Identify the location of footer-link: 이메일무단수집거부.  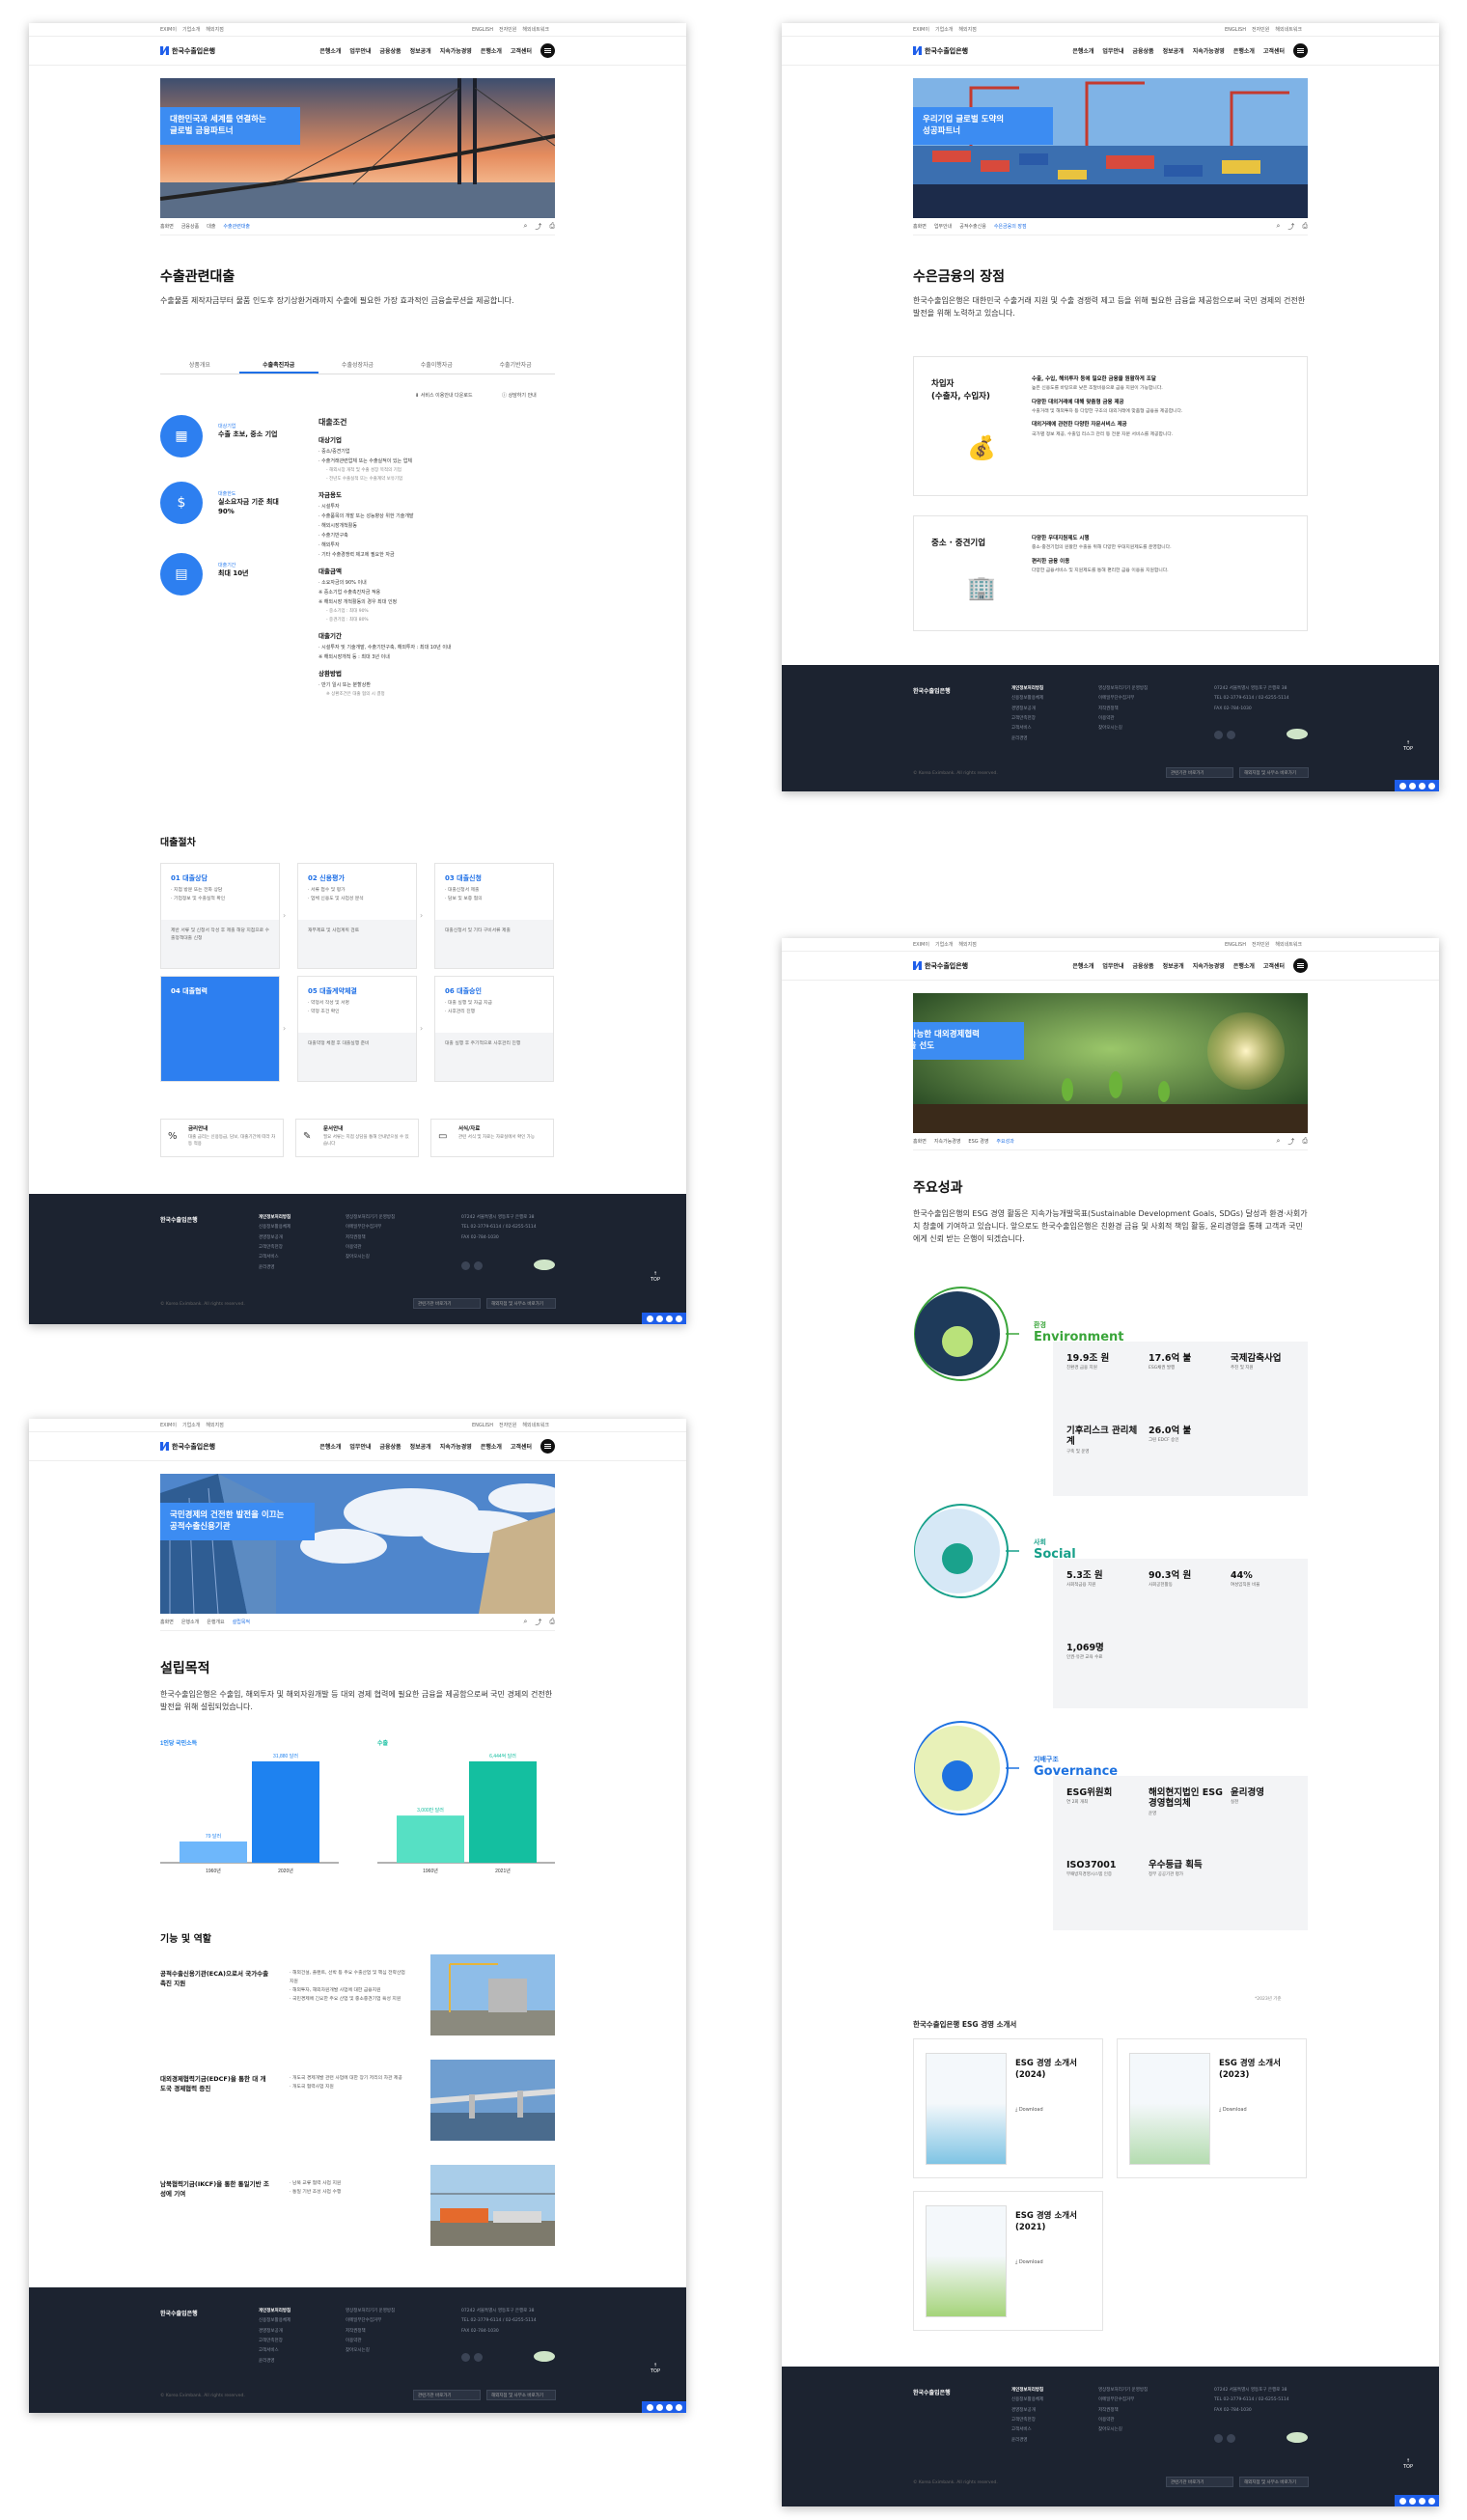
(1123, 2400).